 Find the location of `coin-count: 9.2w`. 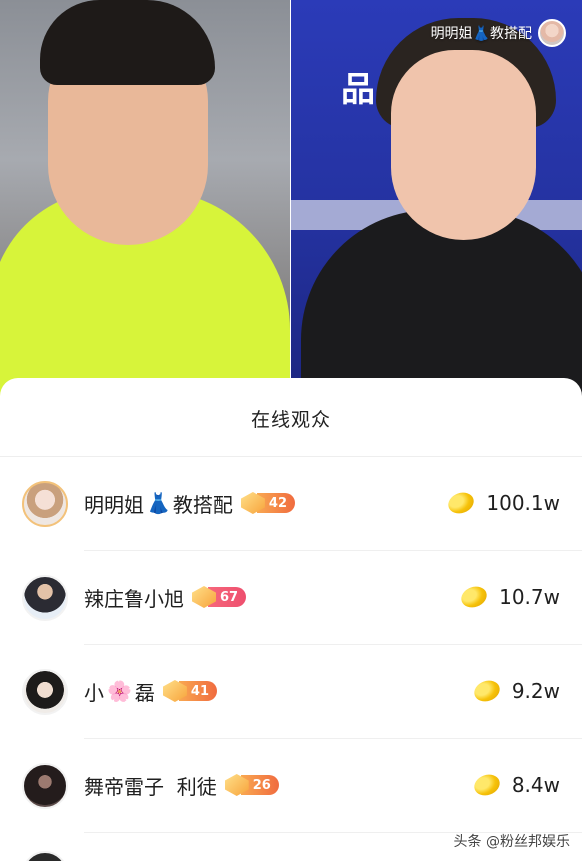

coin-count: 9.2w is located at coordinates (515, 691).